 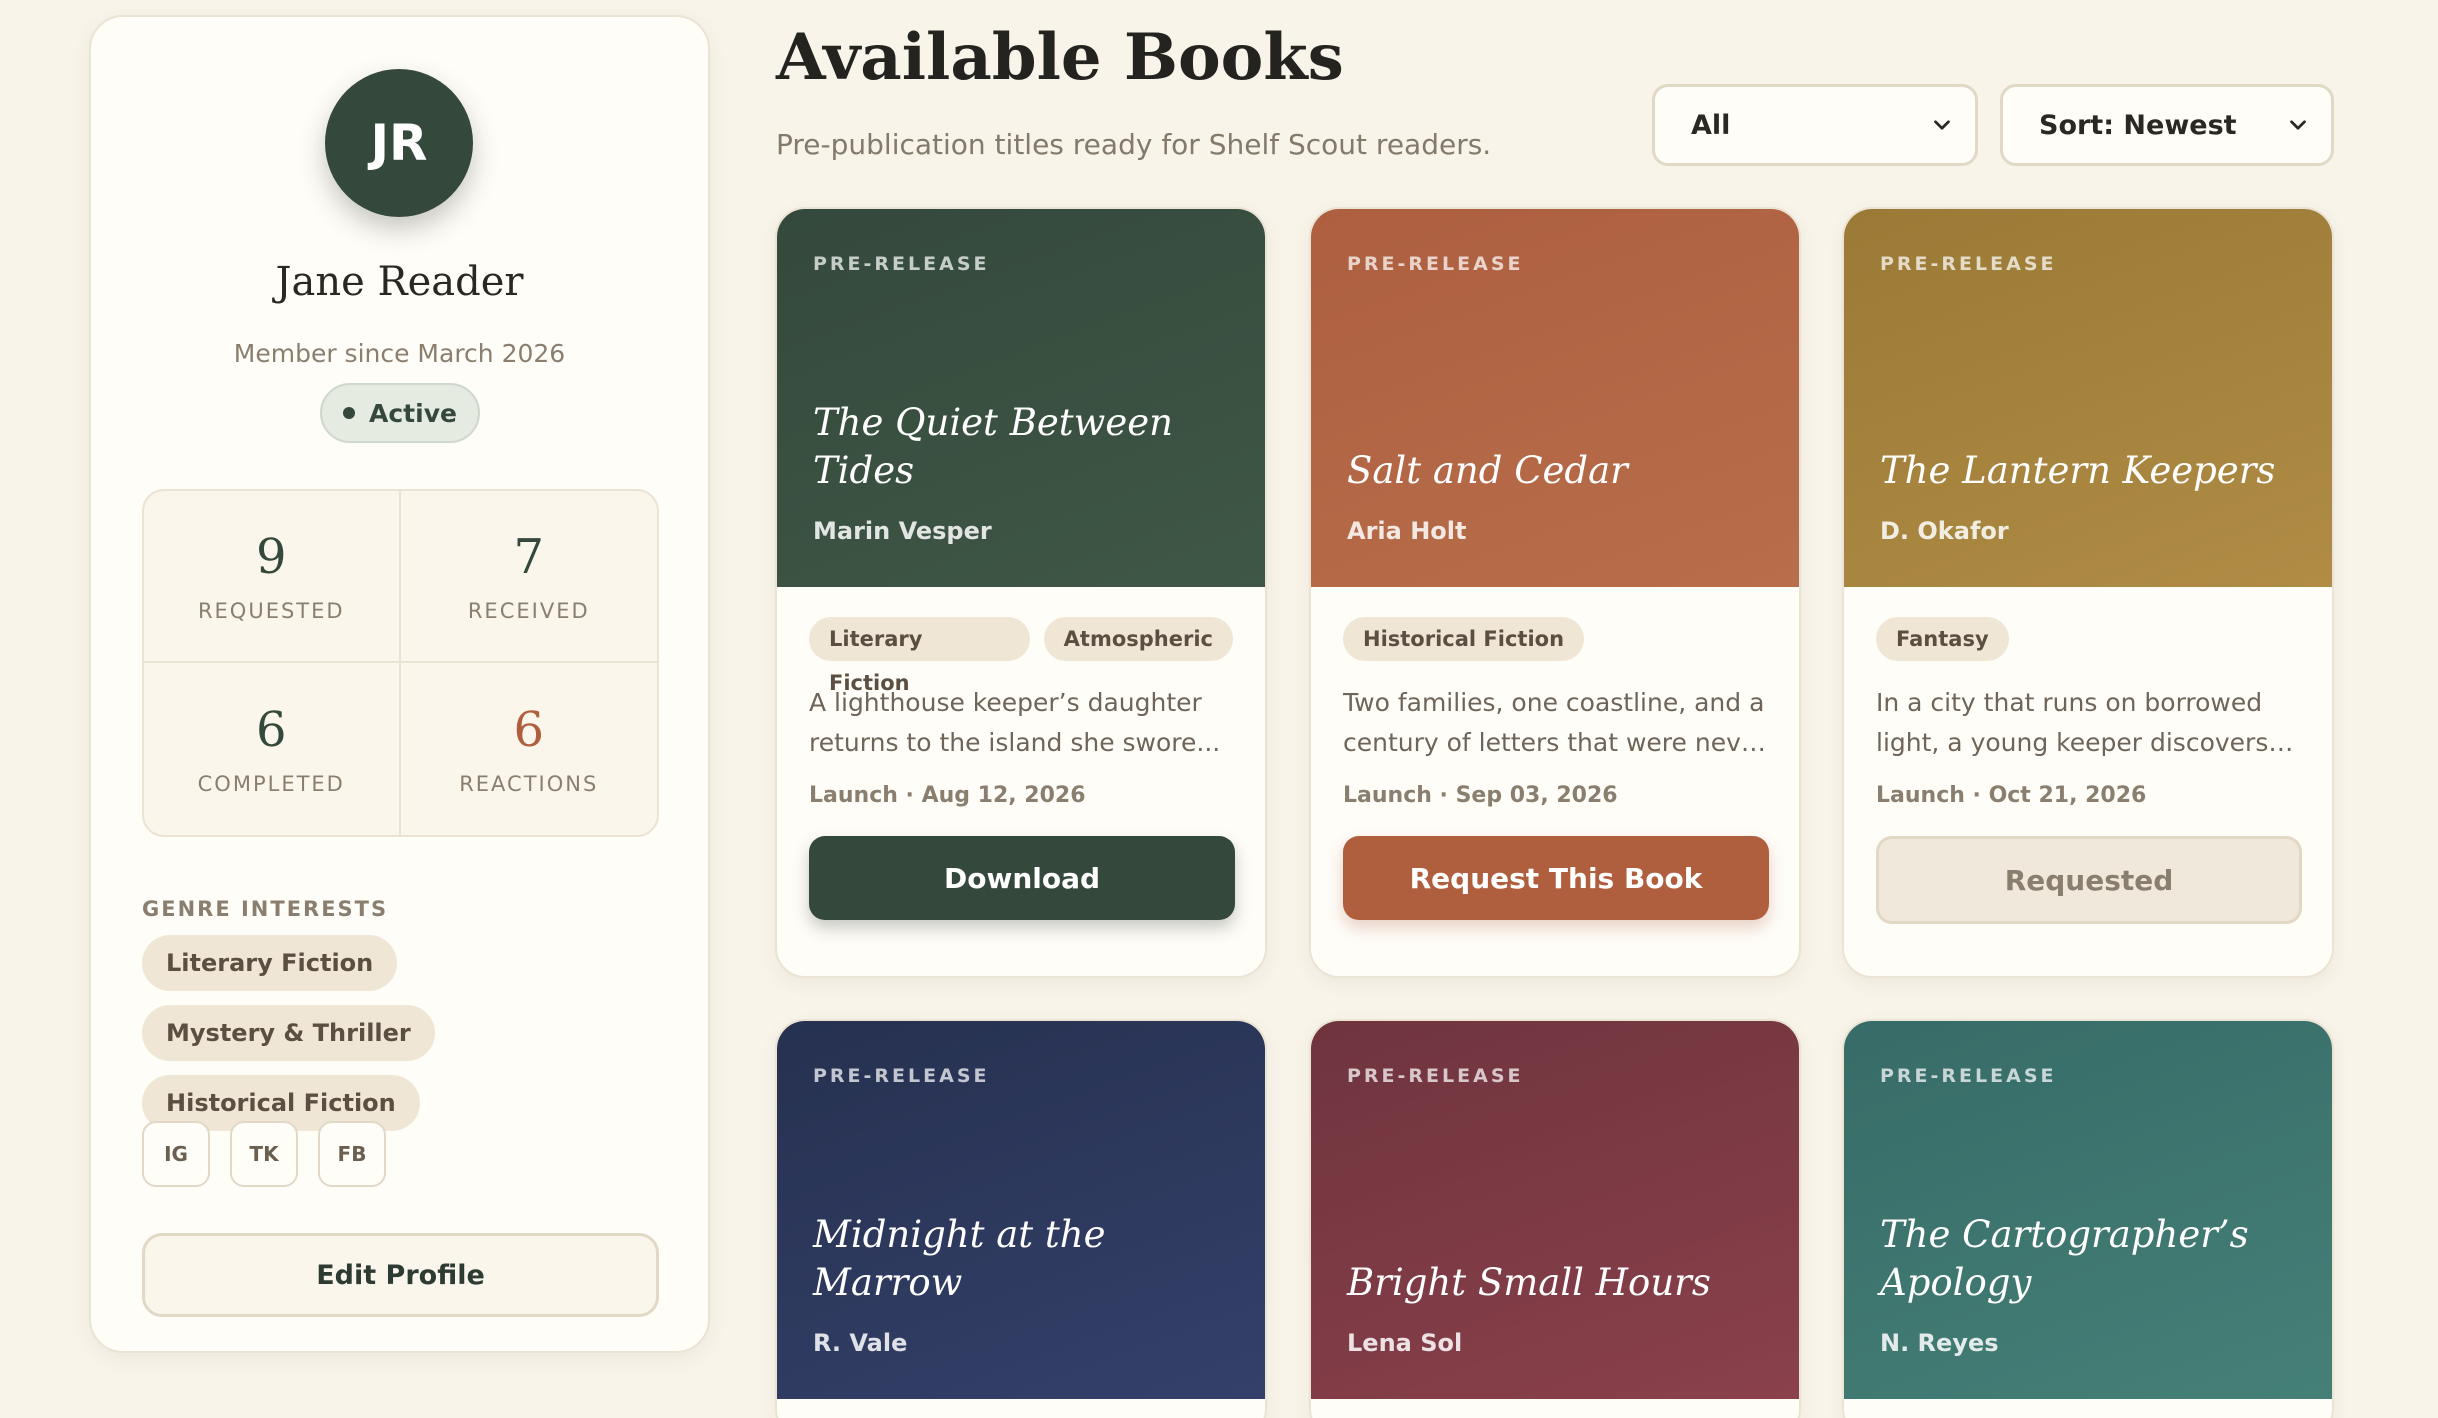 I want to click on requested-button: Requested, so click(x=2089, y=880).